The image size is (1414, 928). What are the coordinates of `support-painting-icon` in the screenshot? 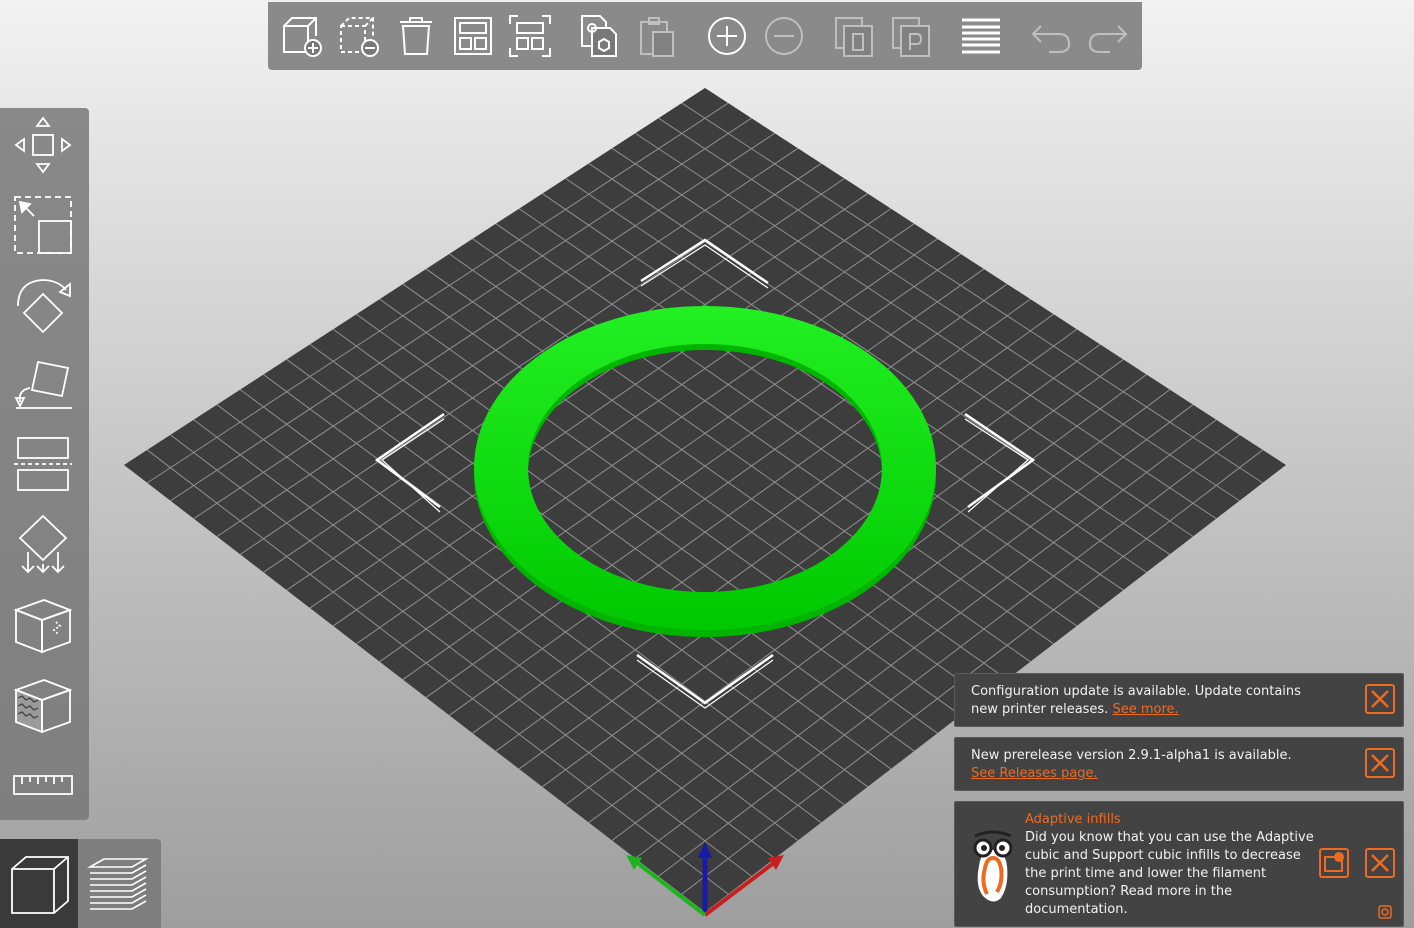 It's located at (43, 544).